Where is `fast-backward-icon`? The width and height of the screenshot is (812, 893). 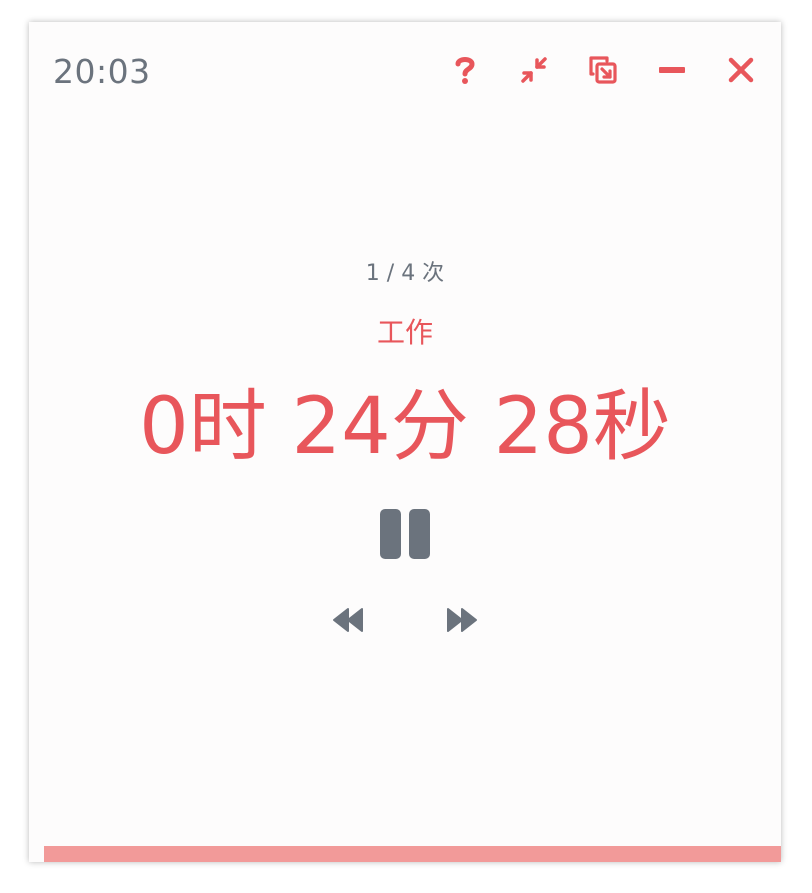 fast-backward-icon is located at coordinates (348, 620).